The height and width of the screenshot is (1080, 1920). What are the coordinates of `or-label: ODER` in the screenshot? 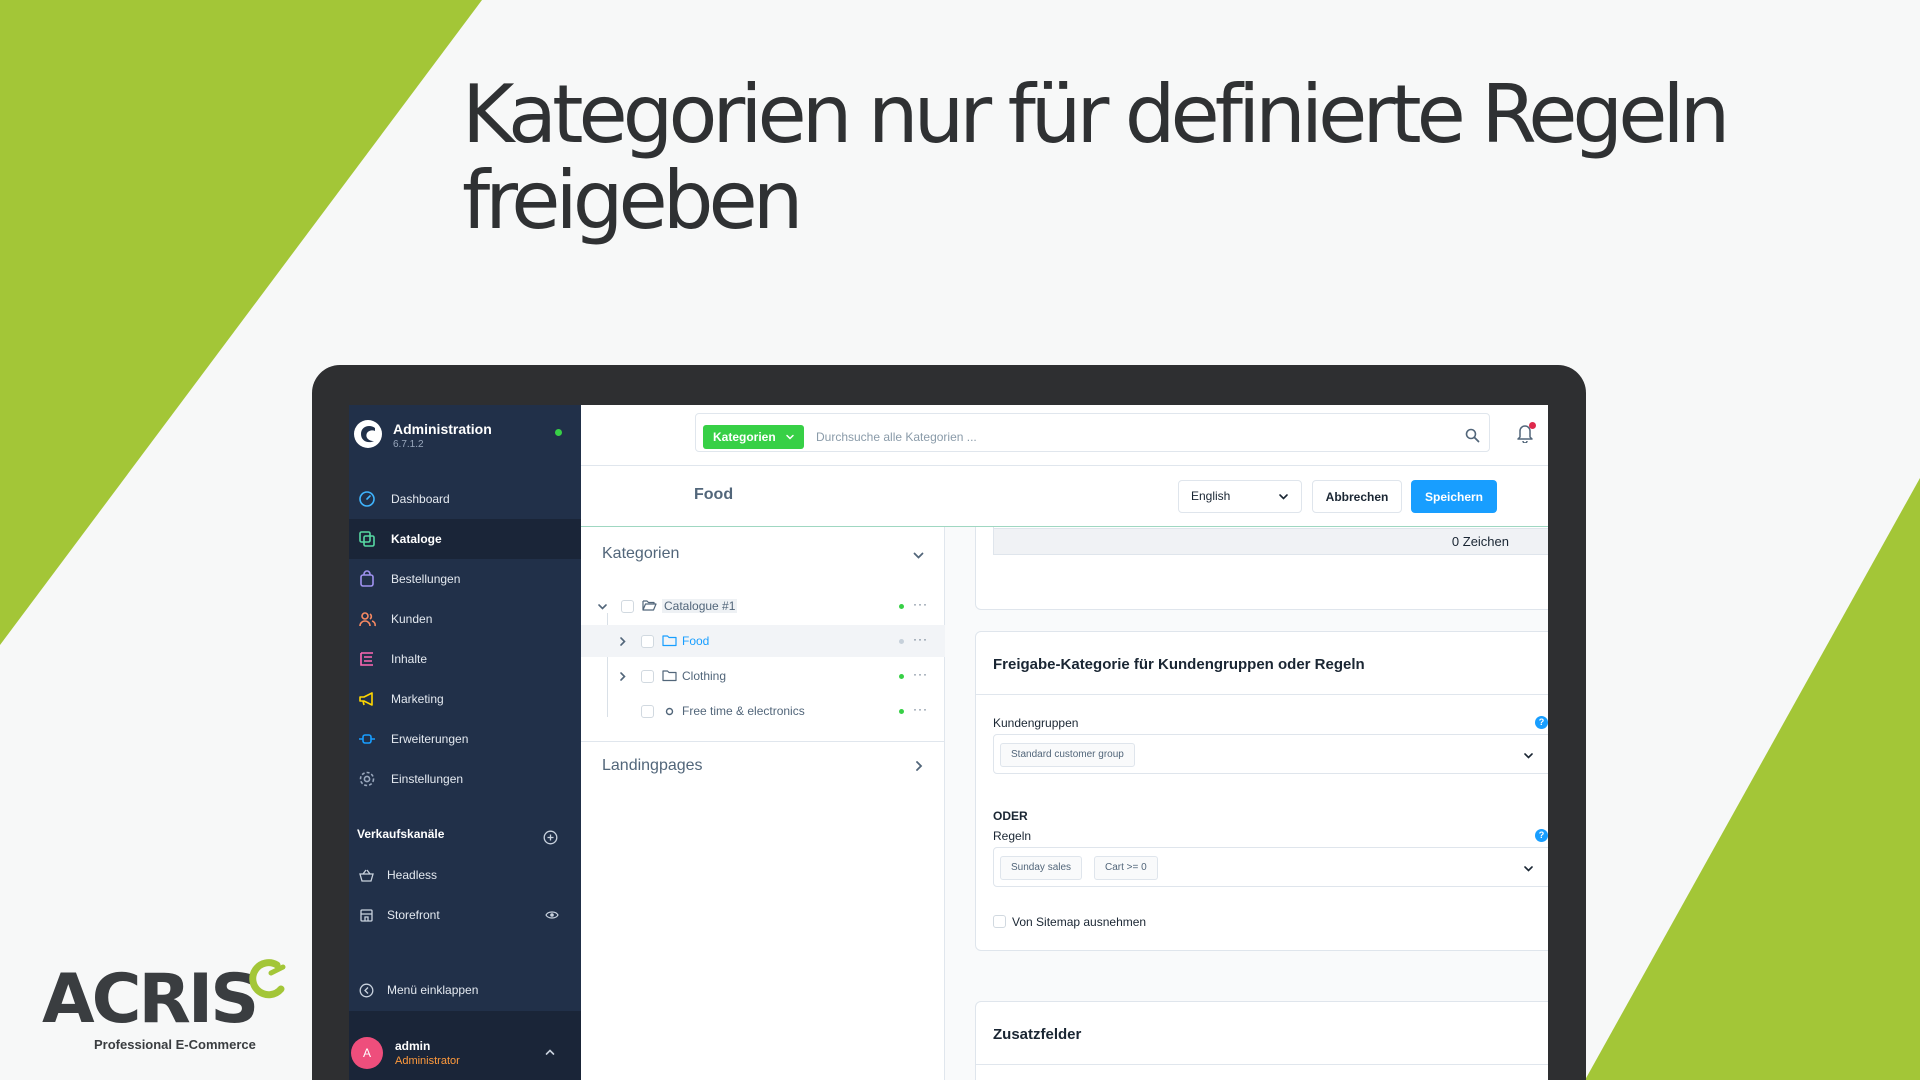 It's located at (1010, 816).